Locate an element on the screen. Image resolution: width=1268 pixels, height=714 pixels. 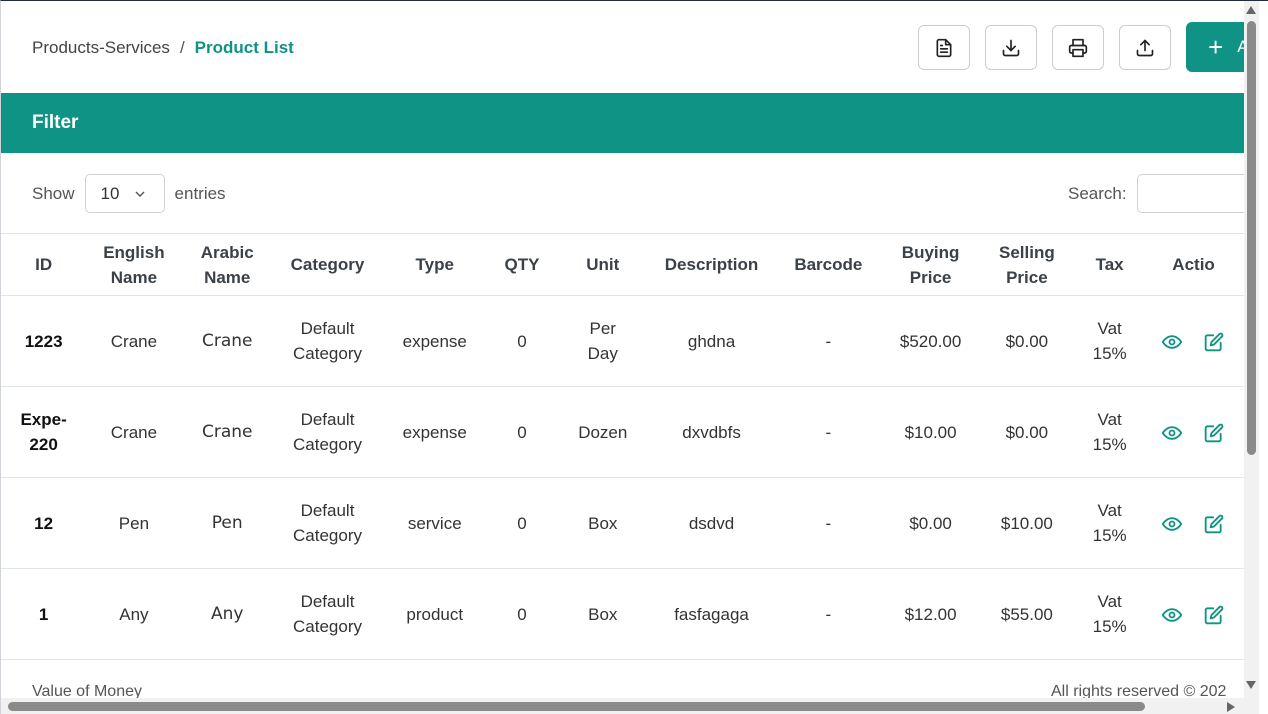
entries-per-page-value: 10 is located at coordinates (110, 193).